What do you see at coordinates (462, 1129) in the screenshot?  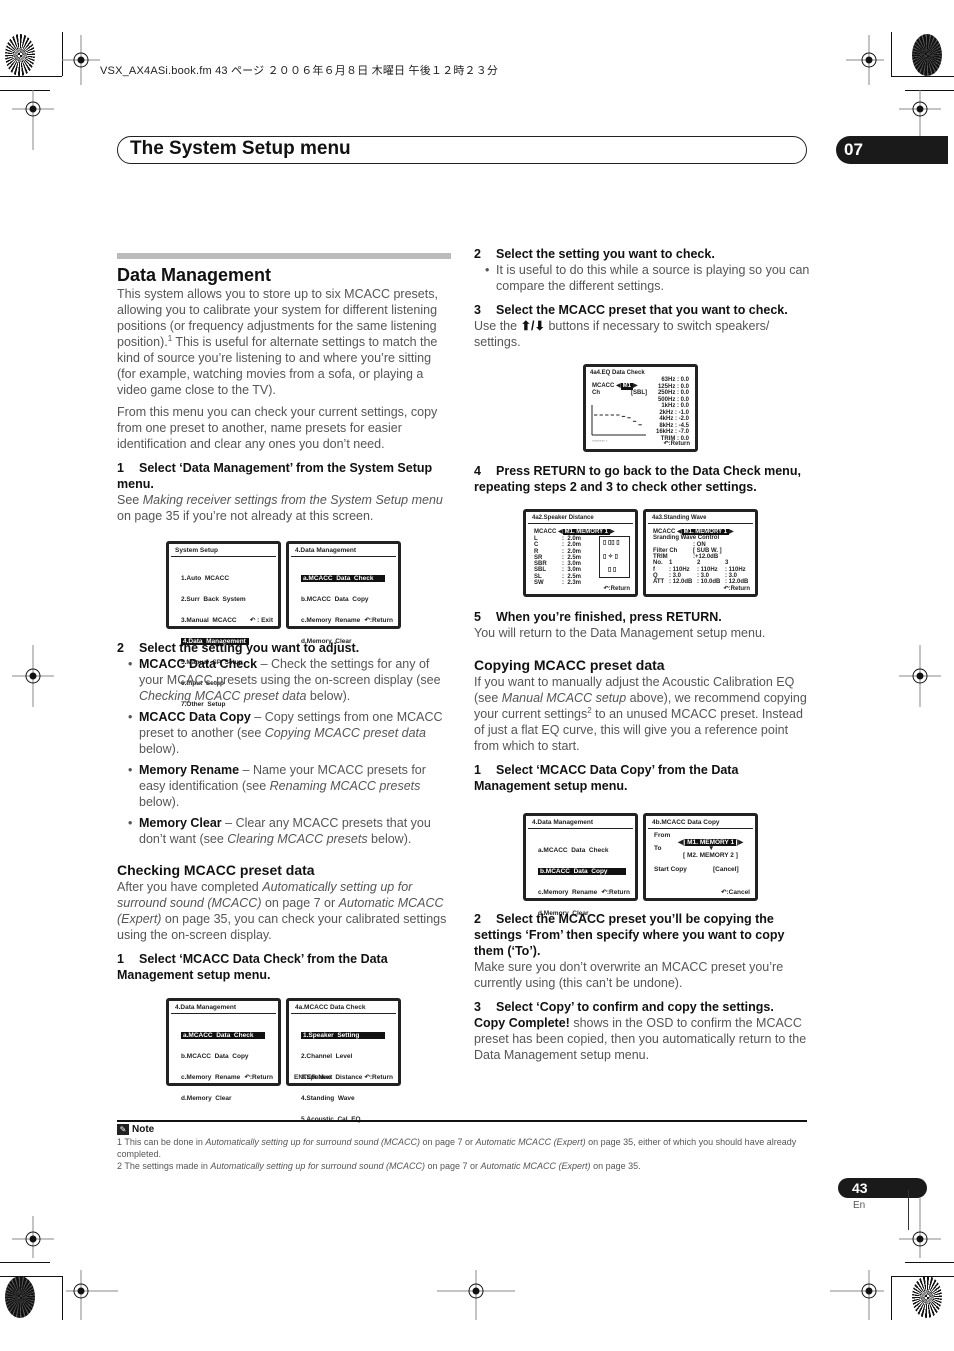 I see `note-heading: ✎ Note` at bounding box center [462, 1129].